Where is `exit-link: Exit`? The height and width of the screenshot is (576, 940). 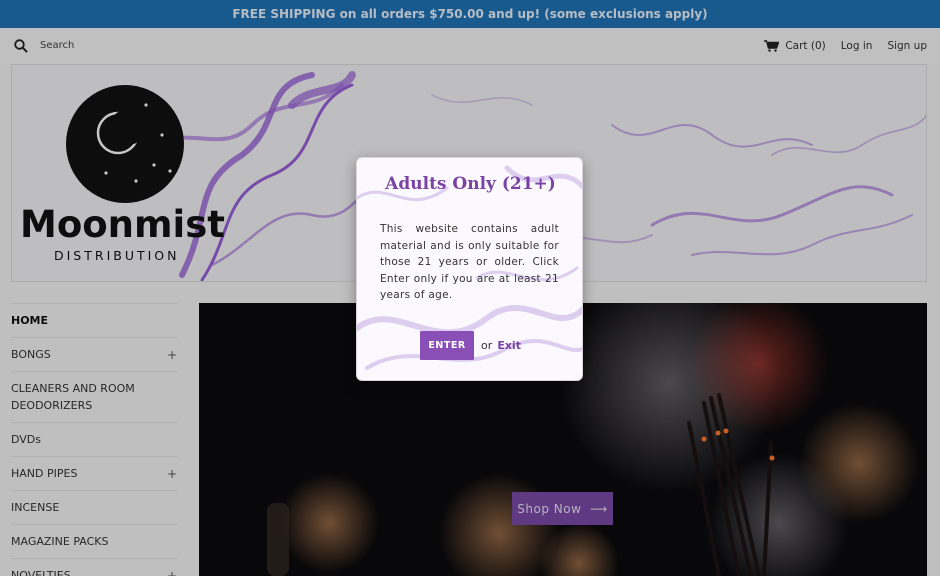 exit-link: Exit is located at coordinates (509, 345).